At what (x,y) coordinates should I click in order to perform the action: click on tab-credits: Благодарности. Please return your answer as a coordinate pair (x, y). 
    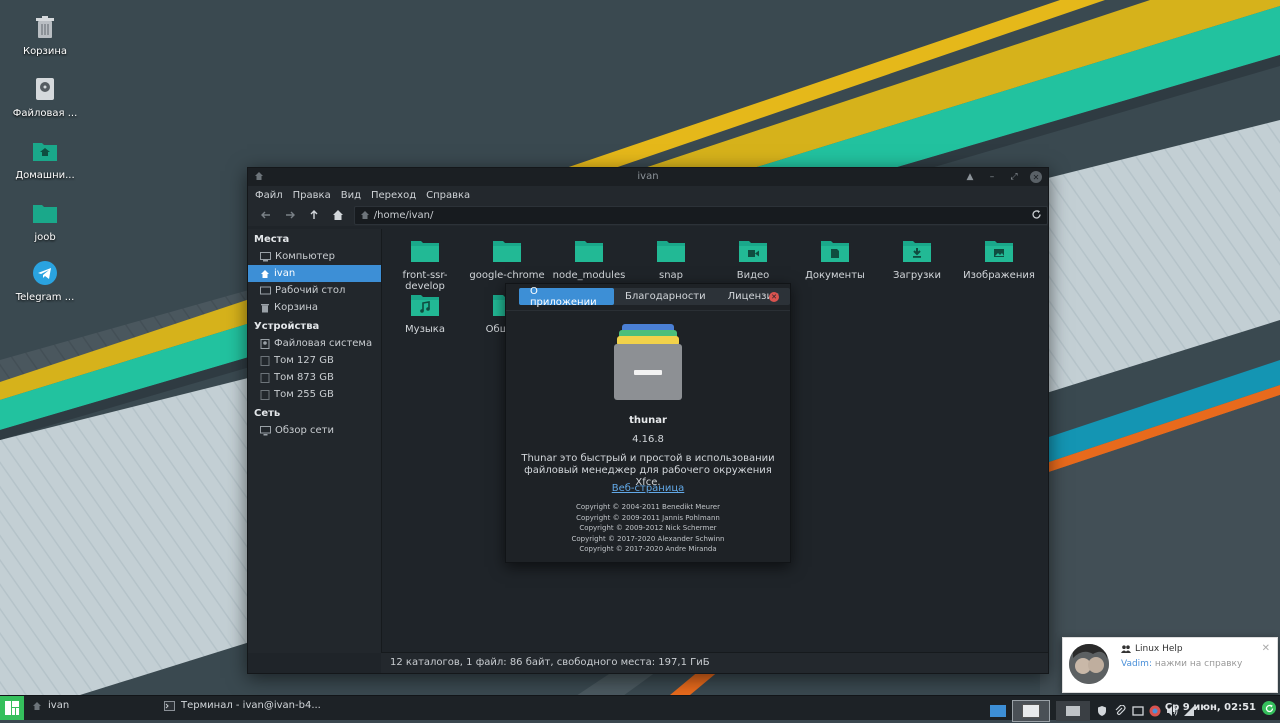
    Looking at the image, I should click on (665, 296).